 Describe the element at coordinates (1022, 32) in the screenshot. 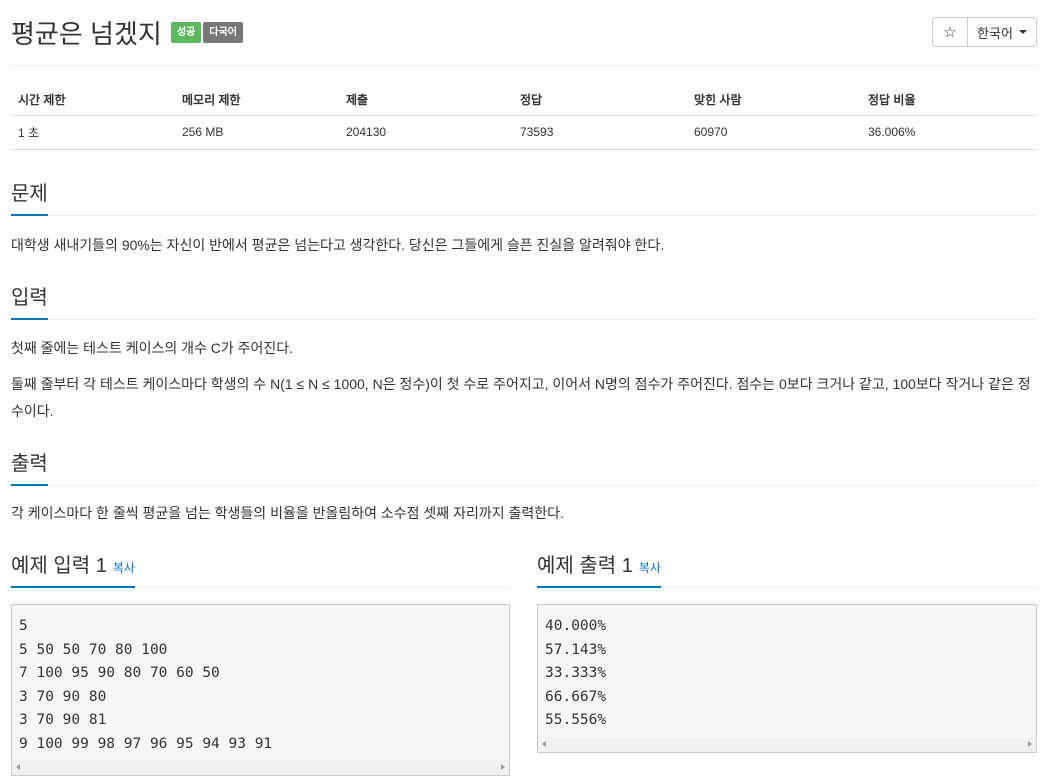

I see `caret-down-icon` at that location.